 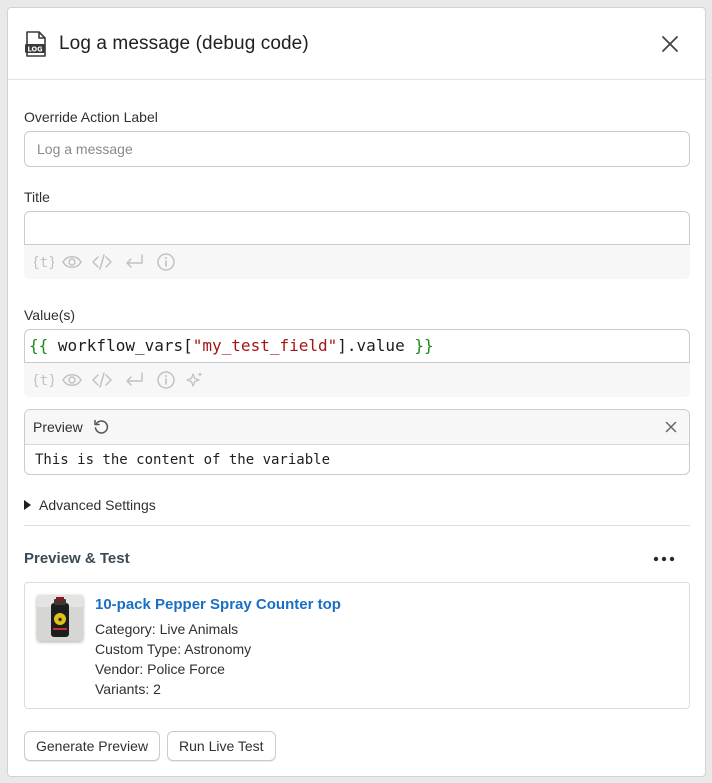 What do you see at coordinates (183, 460) in the screenshot?
I see `preview-content: This is the content of the variable` at bounding box center [183, 460].